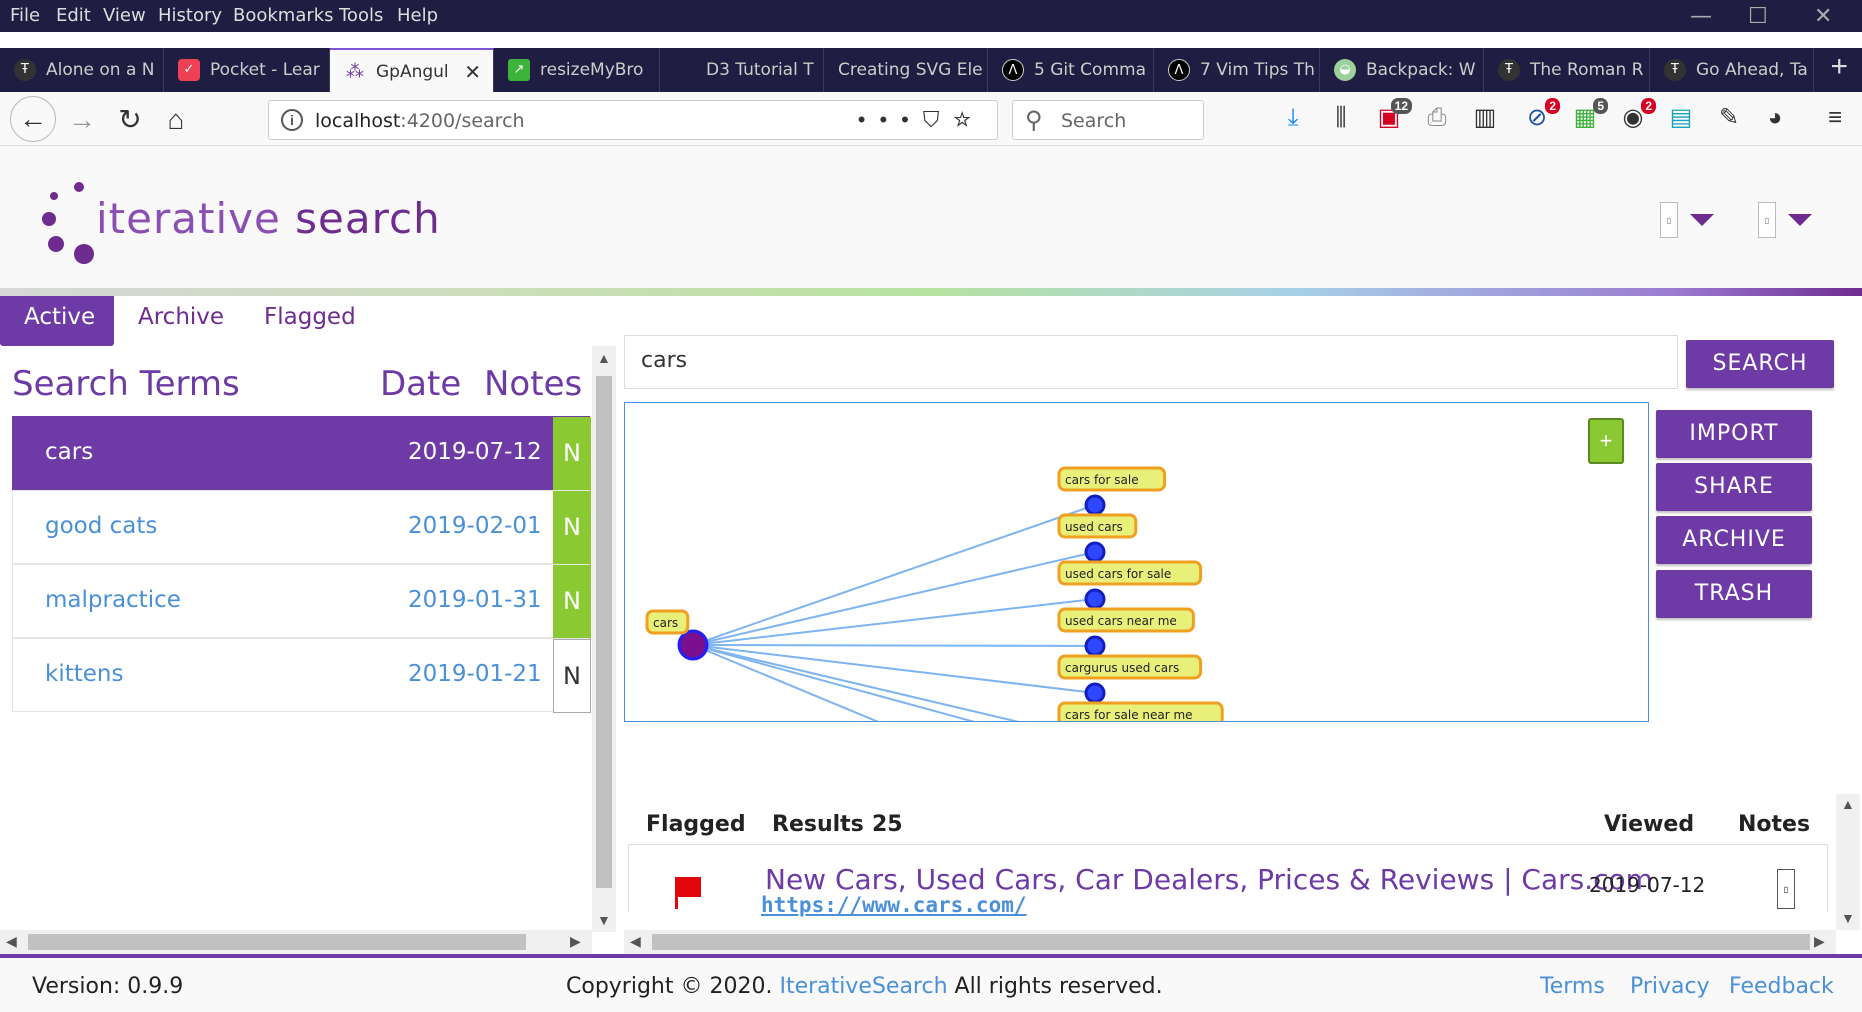  Describe the element at coordinates (124, 15) in the screenshot. I see `menu-view: View` at that location.